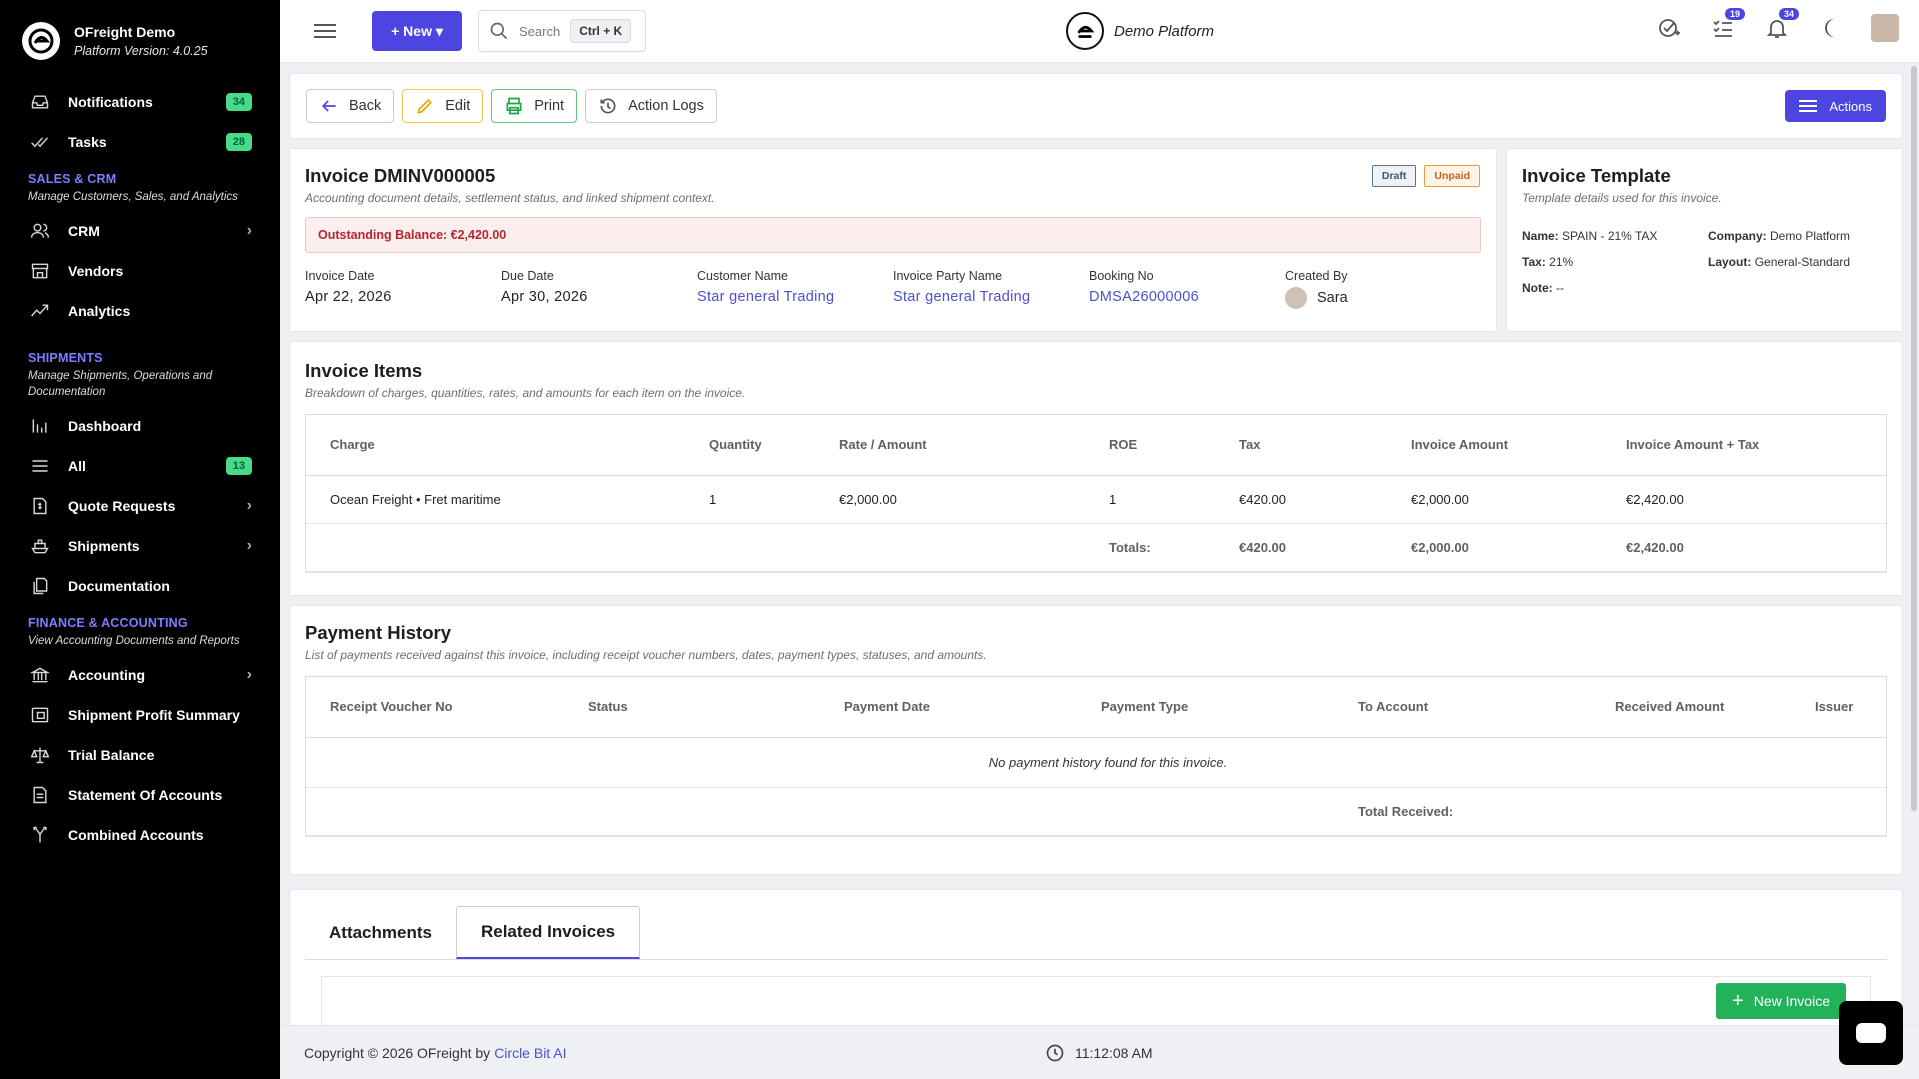  I want to click on sidebar-item-quote-requests: Quote Requests ›, so click(140, 506).